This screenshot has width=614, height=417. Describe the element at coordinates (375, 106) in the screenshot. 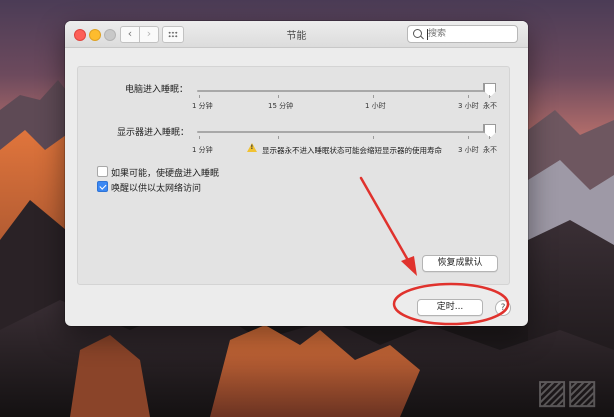

I see `tick-label: 1 小时` at that location.